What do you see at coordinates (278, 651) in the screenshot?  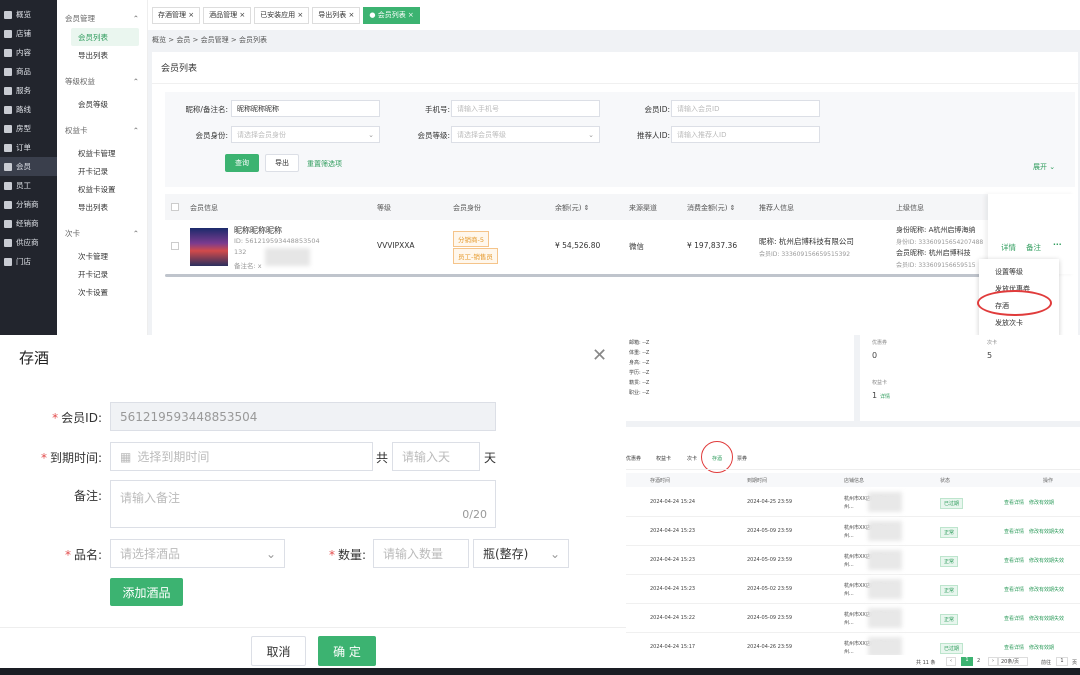 I see `cancel-button: 取消` at bounding box center [278, 651].